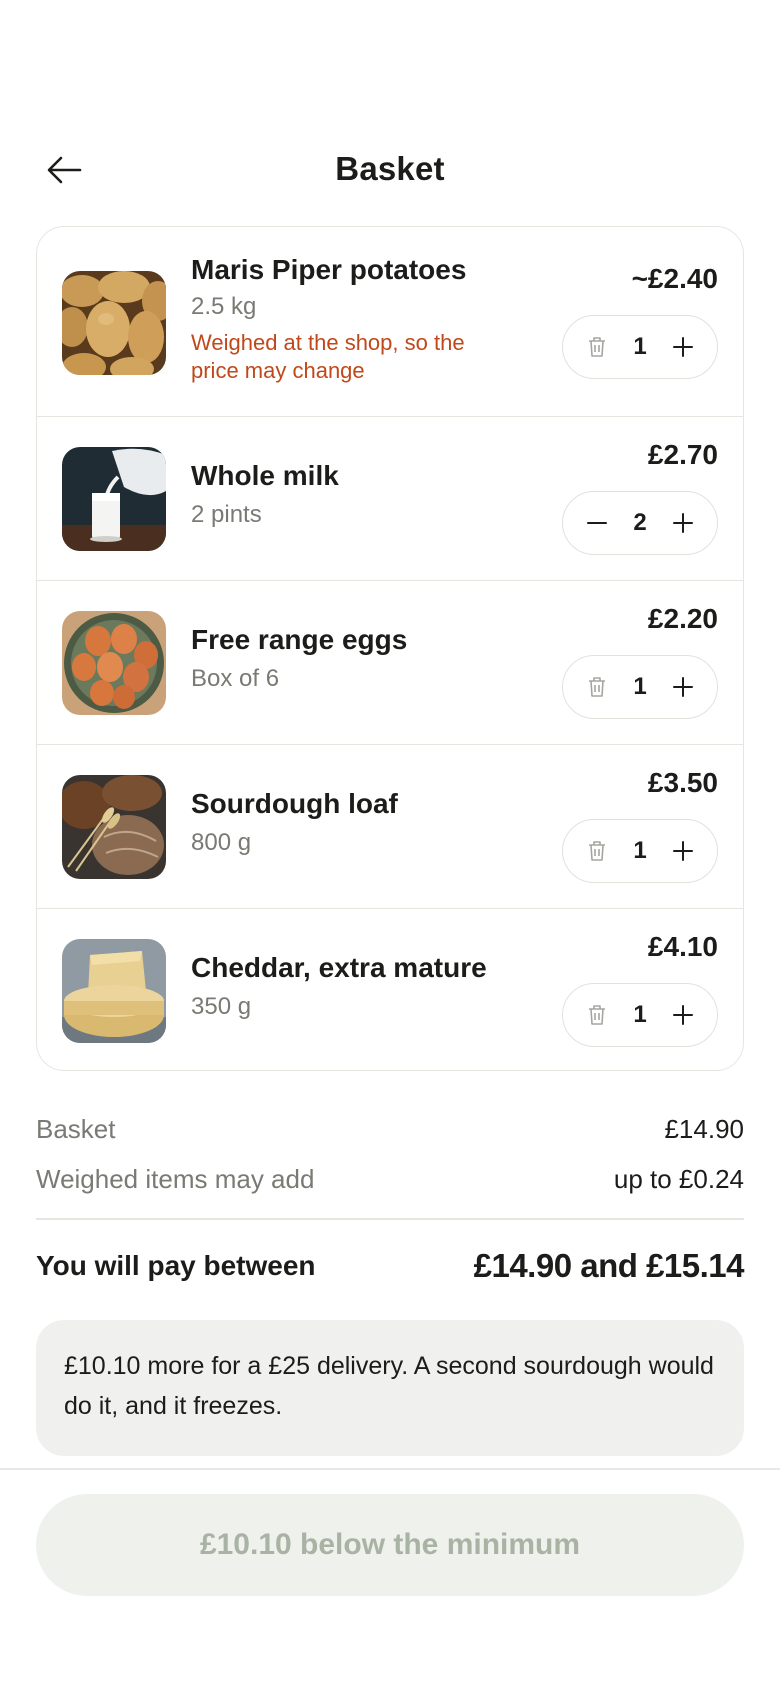  Describe the element at coordinates (390, 1266) in the screenshot. I see `total-row: You will pay between £14.90 and £15.14` at that location.